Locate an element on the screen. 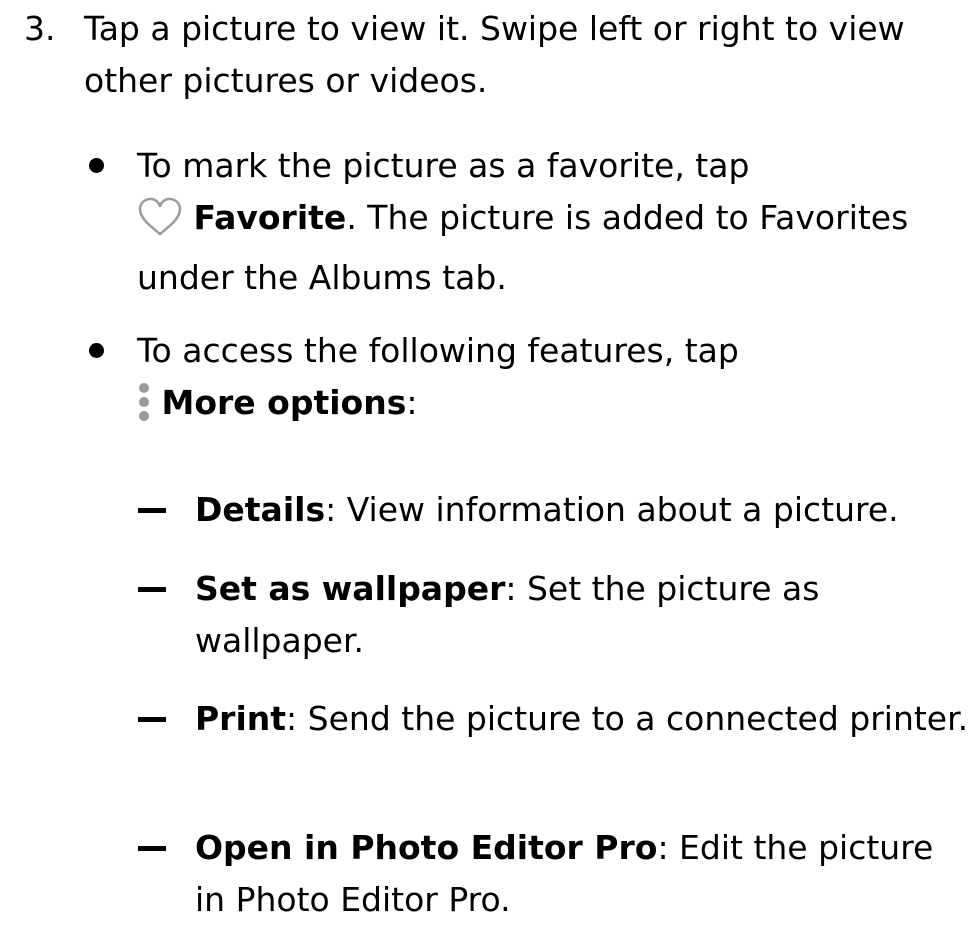  option-label: Print is located at coordinates (241, 718).